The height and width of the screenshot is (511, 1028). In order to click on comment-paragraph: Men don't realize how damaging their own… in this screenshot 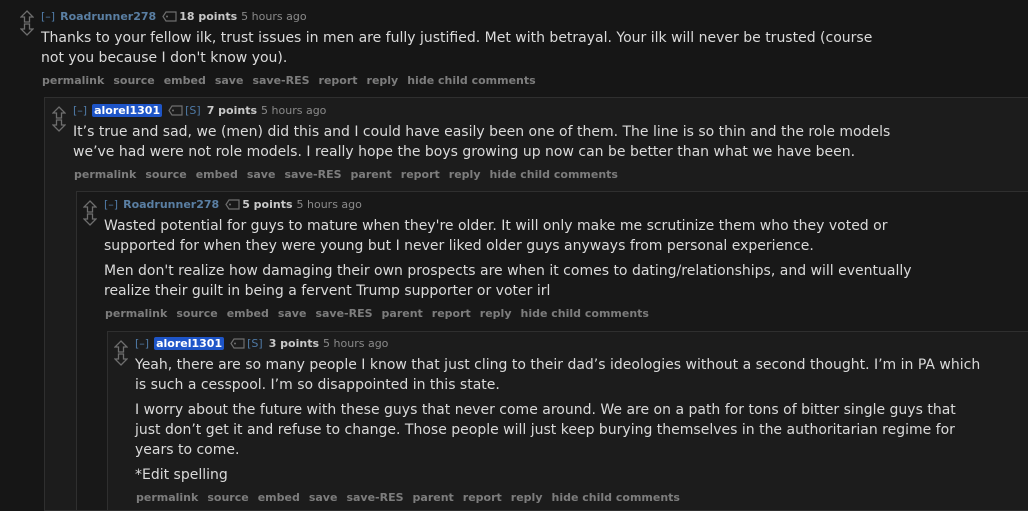, I will do `click(508, 281)`.